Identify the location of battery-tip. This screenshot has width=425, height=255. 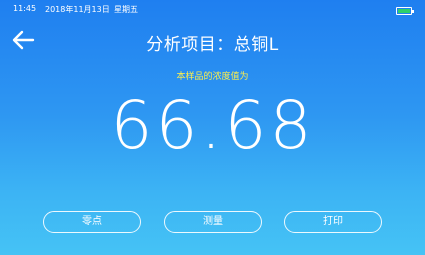
(413, 11).